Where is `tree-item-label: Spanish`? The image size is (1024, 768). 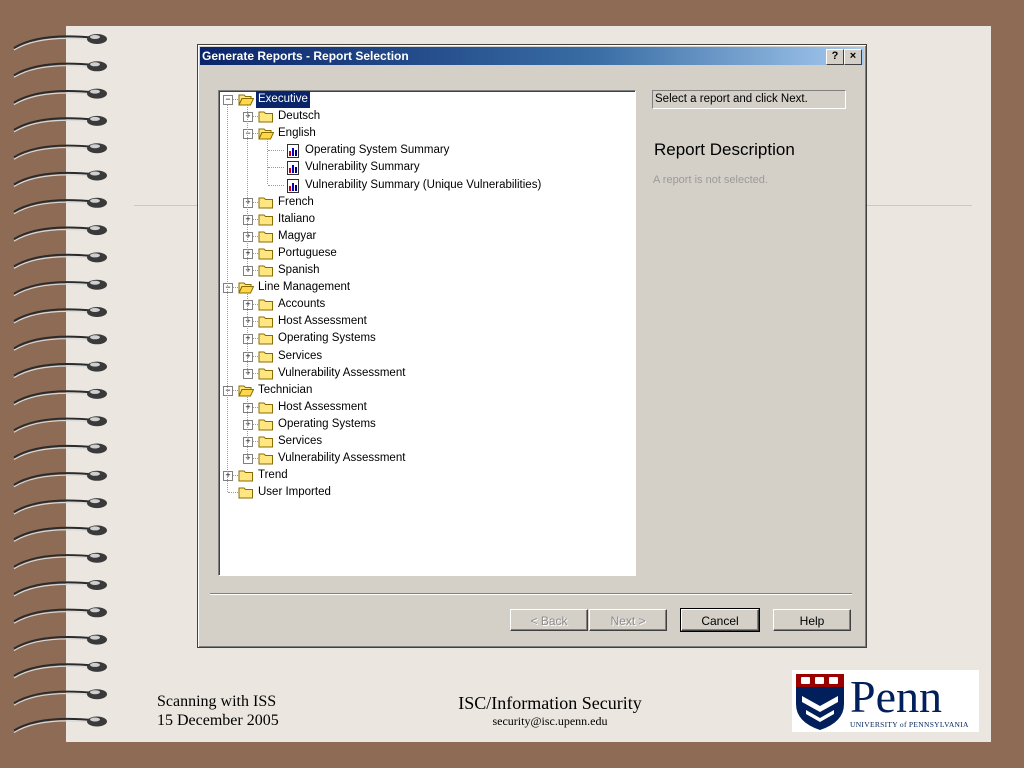 tree-item-label: Spanish is located at coordinates (299, 270).